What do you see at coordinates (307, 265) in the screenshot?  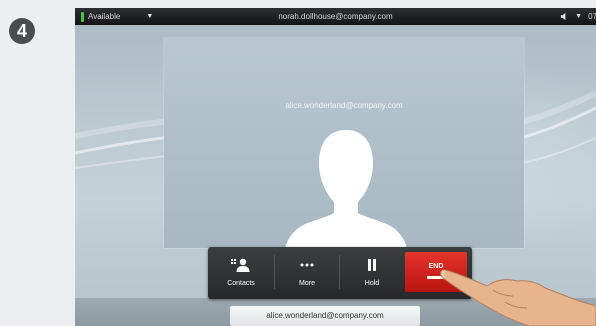 I see `more-dots-icon` at bounding box center [307, 265].